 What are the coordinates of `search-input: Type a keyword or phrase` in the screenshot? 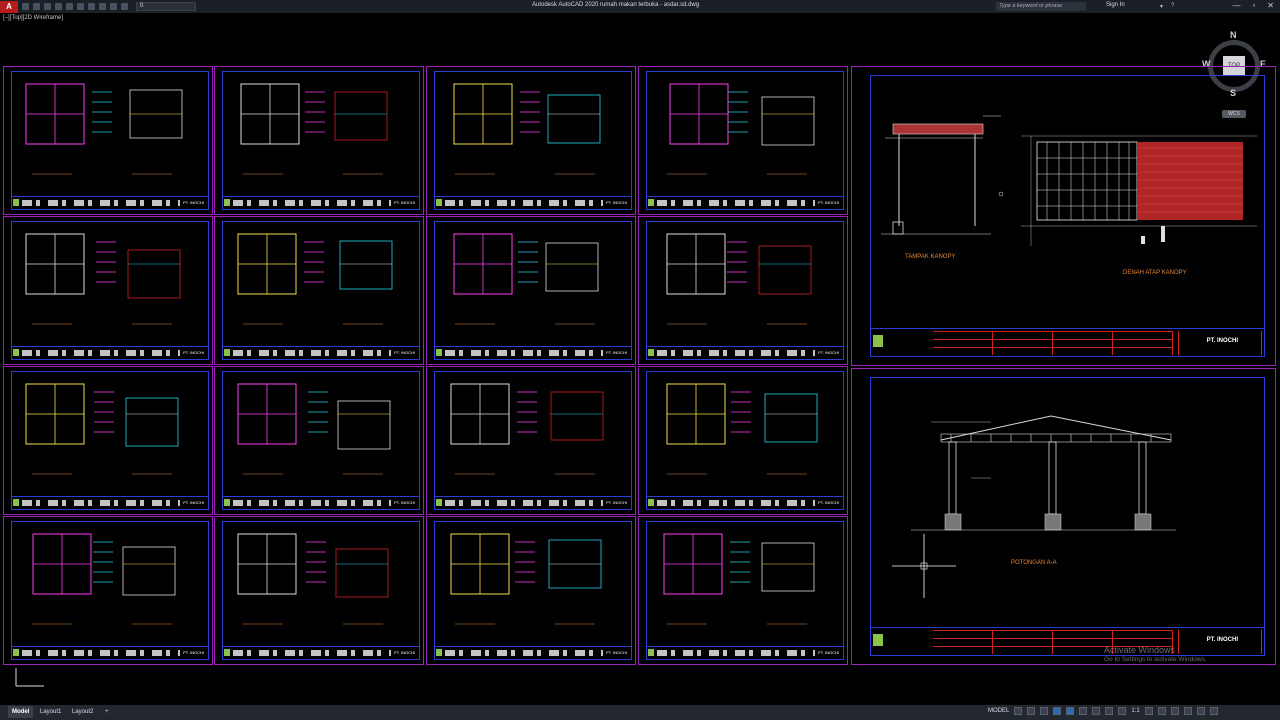 It's located at (1041, 6).